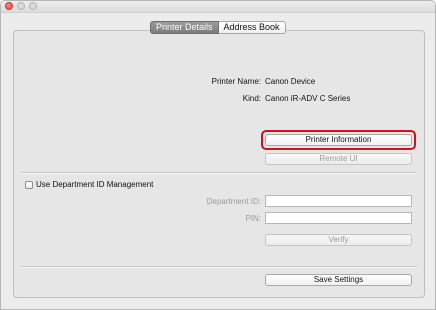 This screenshot has height=310, width=436. What do you see at coordinates (251, 98) in the screenshot?
I see `printer-kind-label: Kind:` at bounding box center [251, 98].